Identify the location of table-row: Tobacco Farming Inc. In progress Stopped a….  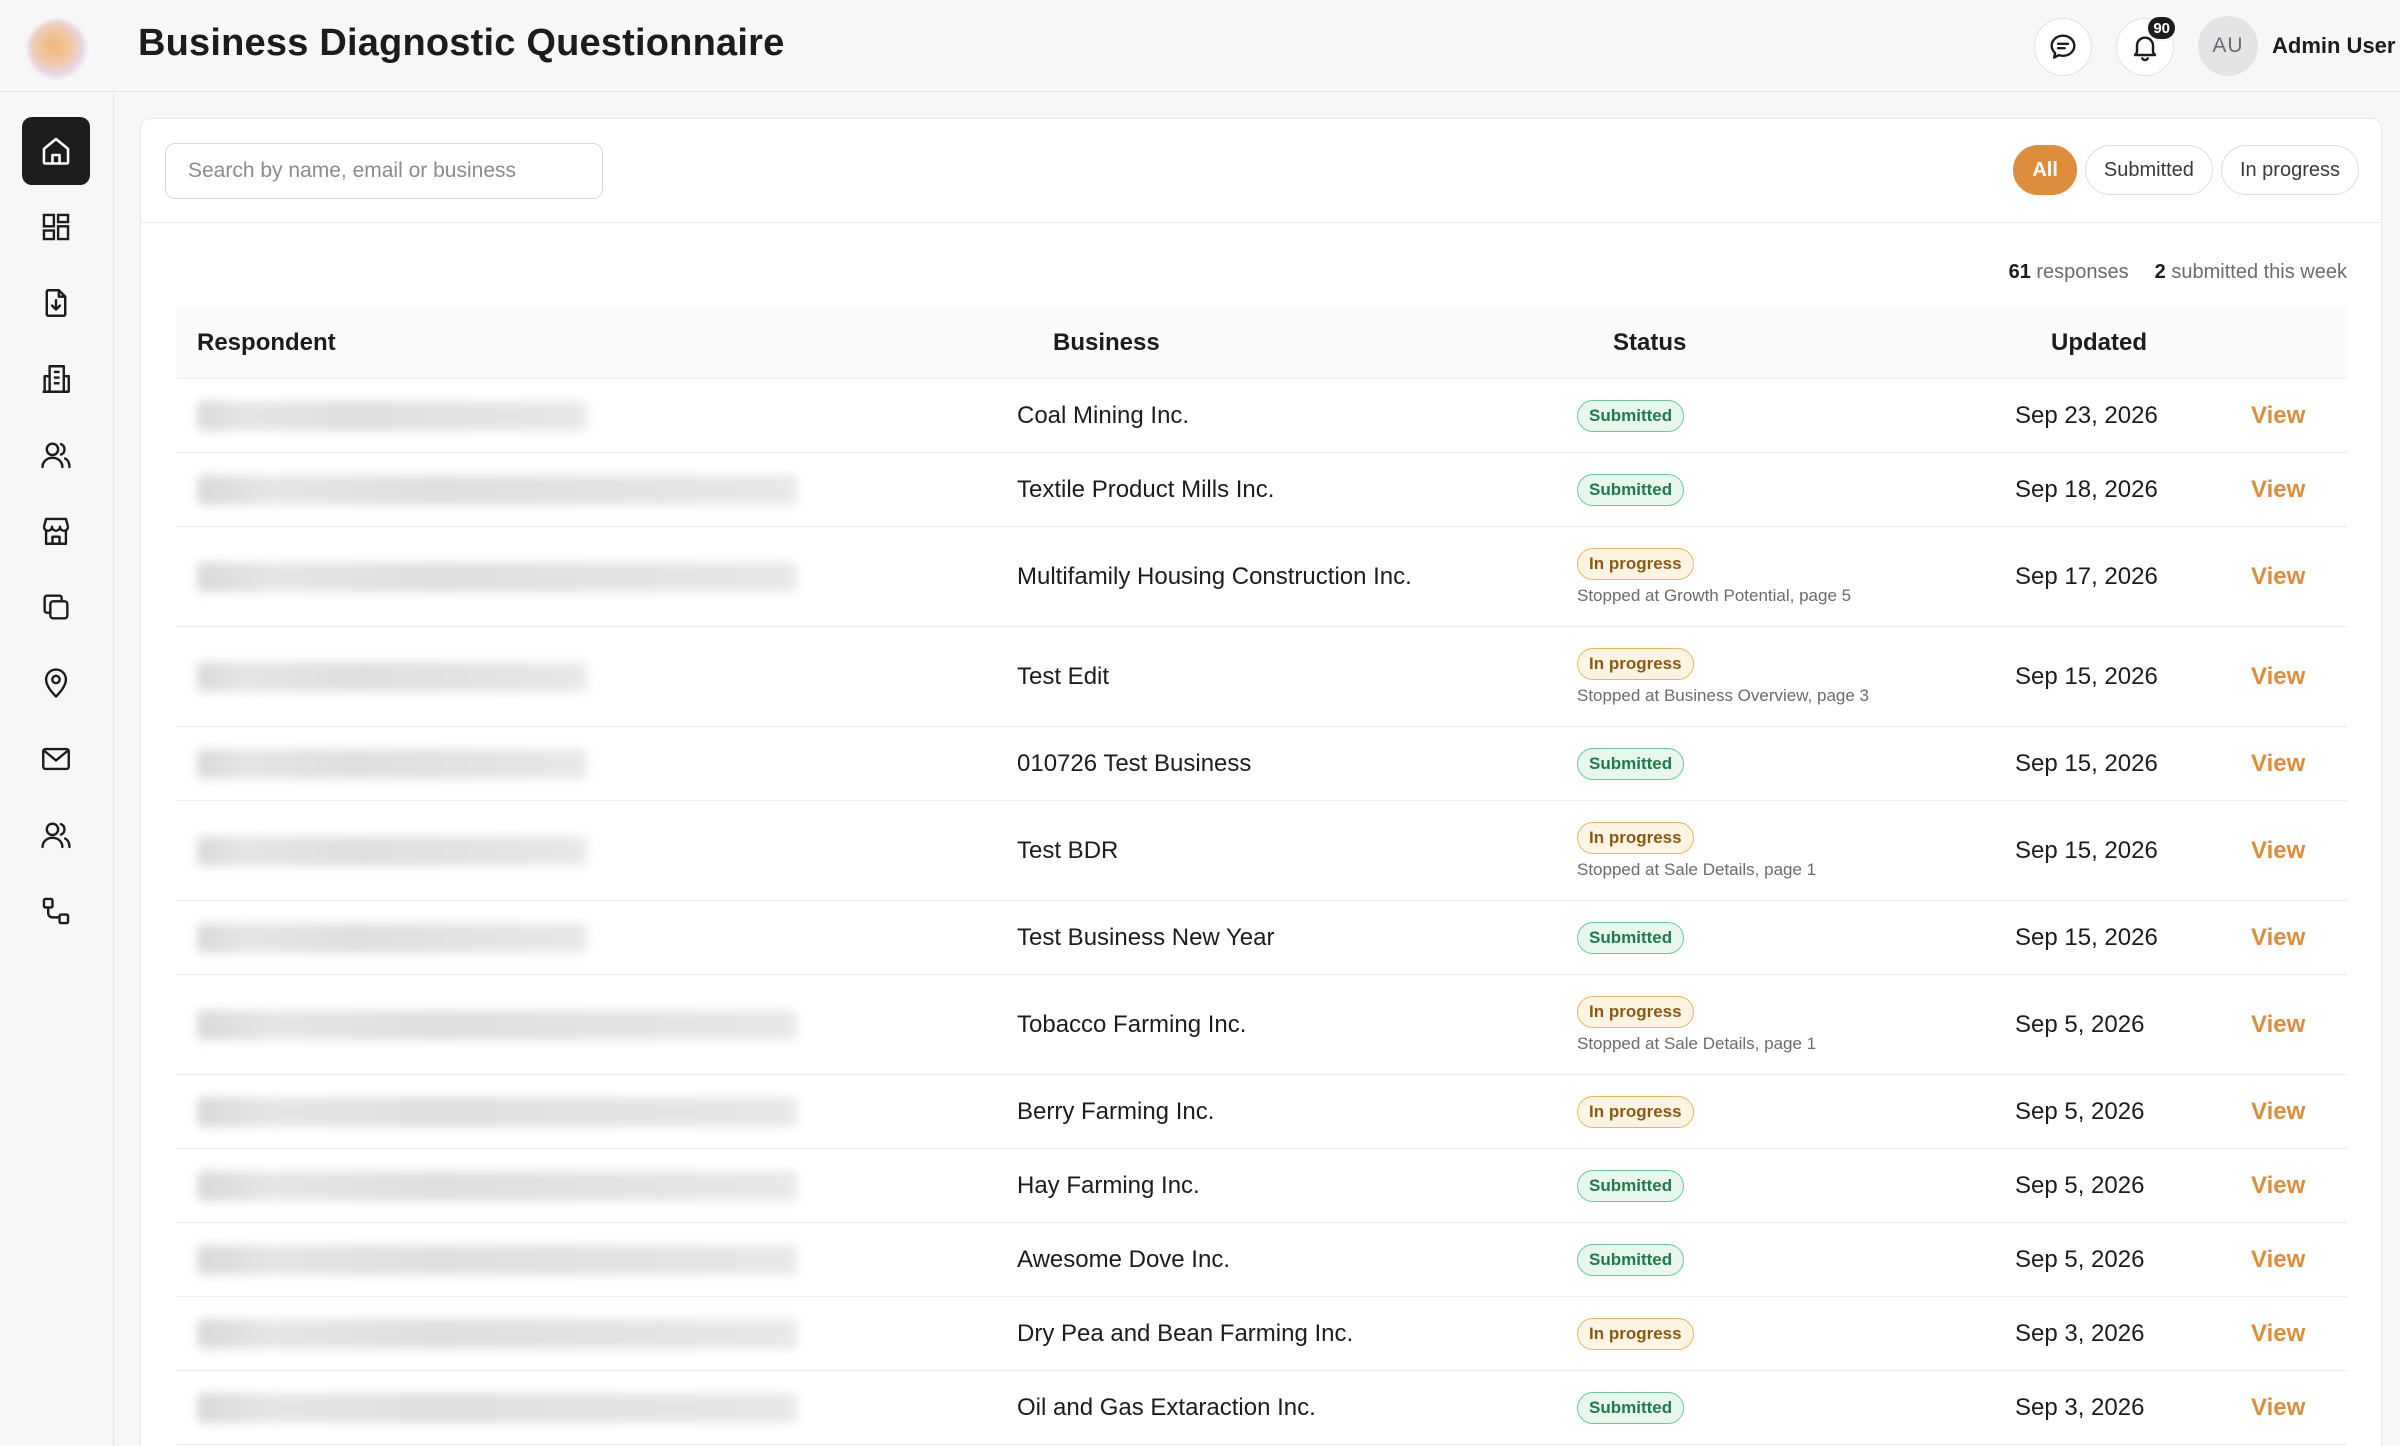
(1262, 1025).